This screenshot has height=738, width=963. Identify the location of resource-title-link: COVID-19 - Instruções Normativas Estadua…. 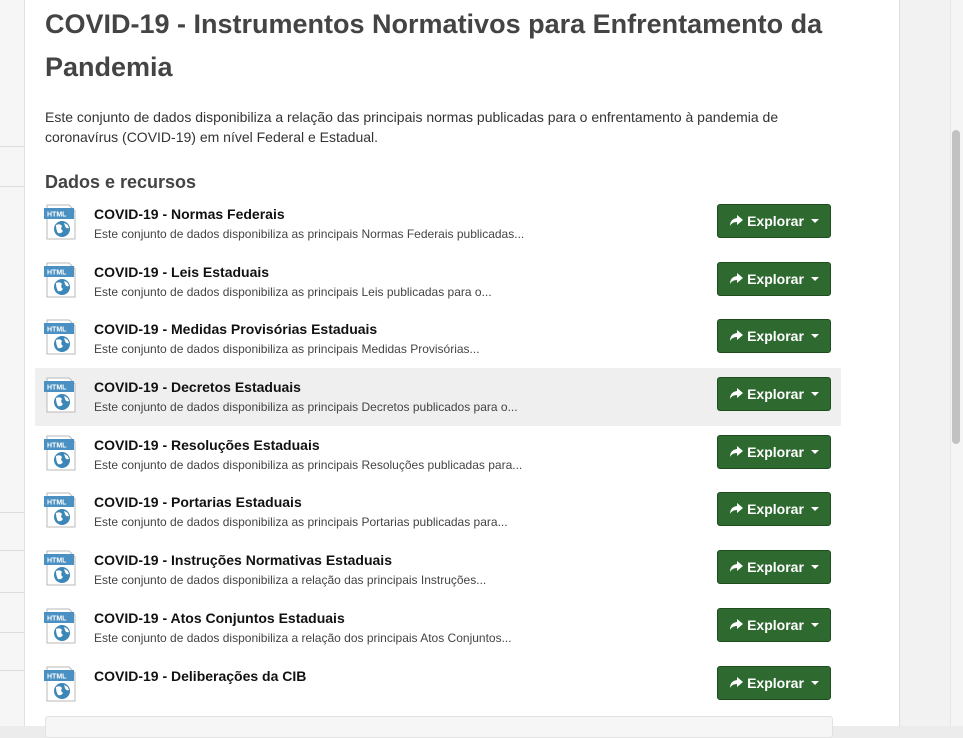
(243, 560).